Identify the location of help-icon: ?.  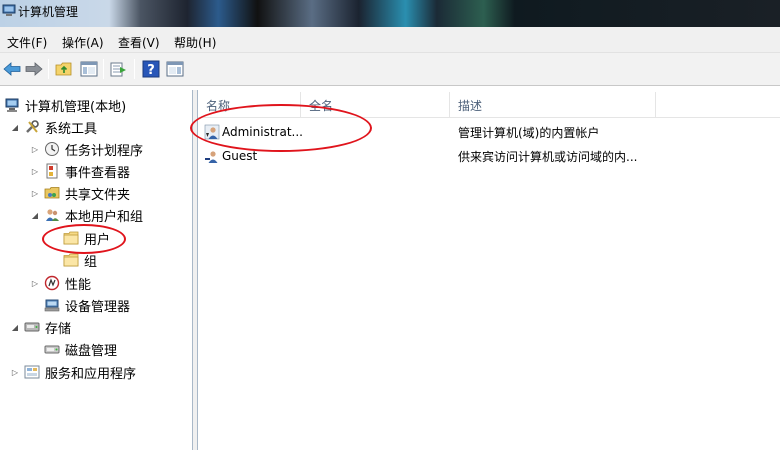
(151, 69).